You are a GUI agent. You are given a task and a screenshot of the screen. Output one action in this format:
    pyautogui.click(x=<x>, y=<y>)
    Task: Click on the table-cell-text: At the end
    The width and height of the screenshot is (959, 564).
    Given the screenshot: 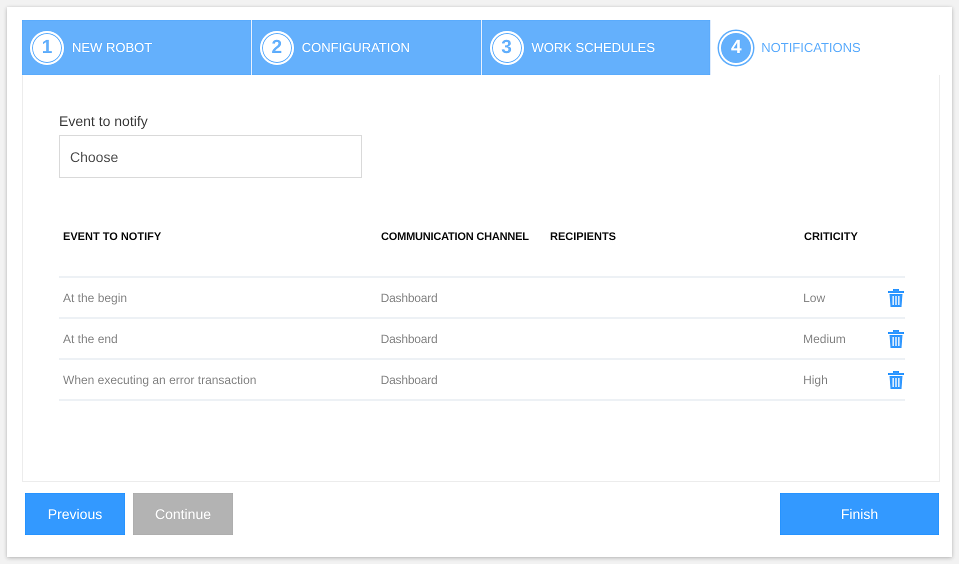 What is the action you would take?
    pyautogui.click(x=90, y=339)
    